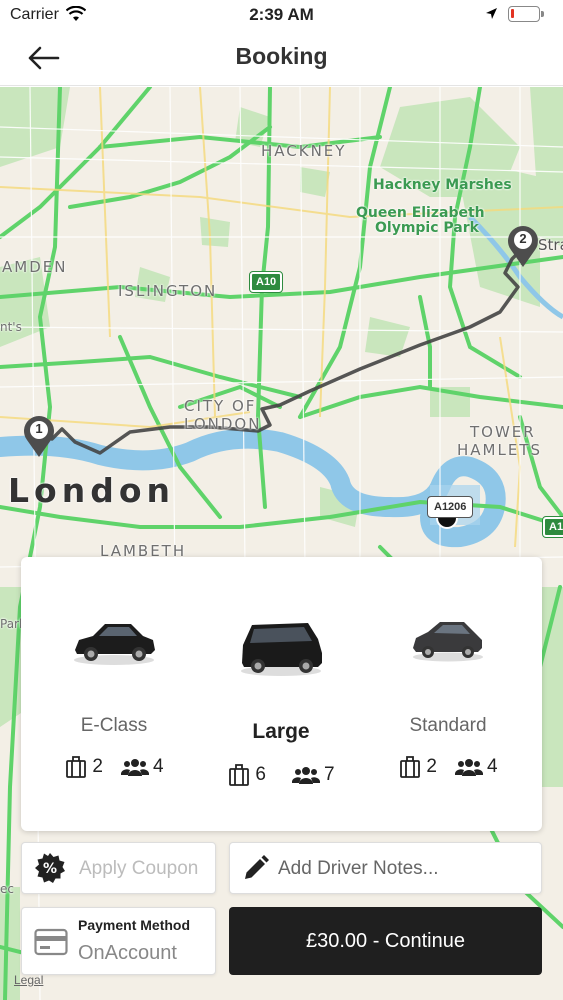 The width and height of the screenshot is (563, 1000). I want to click on navigation-bar: Booking, so click(281, 58).